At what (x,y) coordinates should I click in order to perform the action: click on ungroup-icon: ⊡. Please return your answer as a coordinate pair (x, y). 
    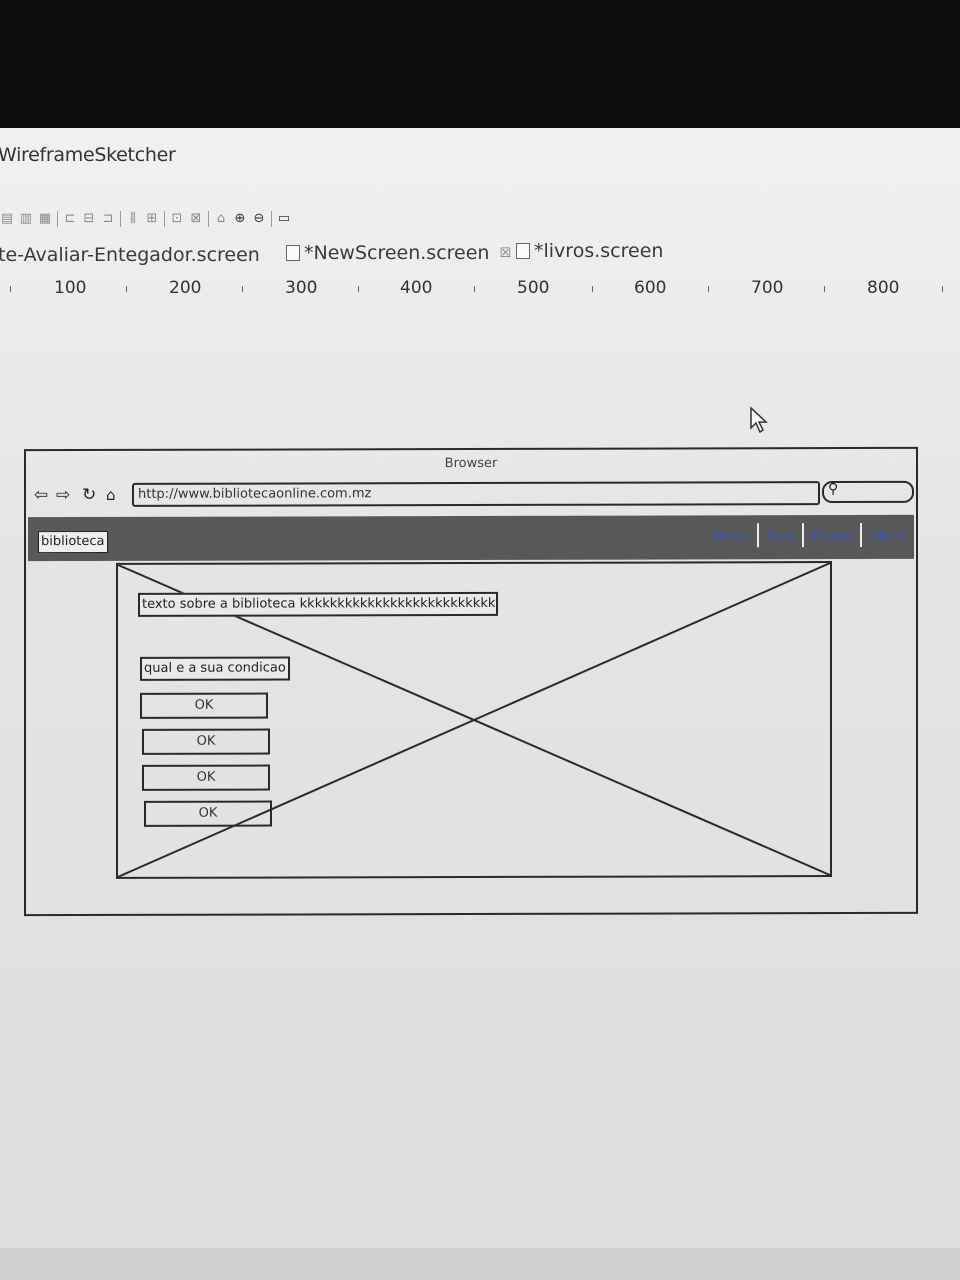
    Looking at the image, I should click on (177, 219).